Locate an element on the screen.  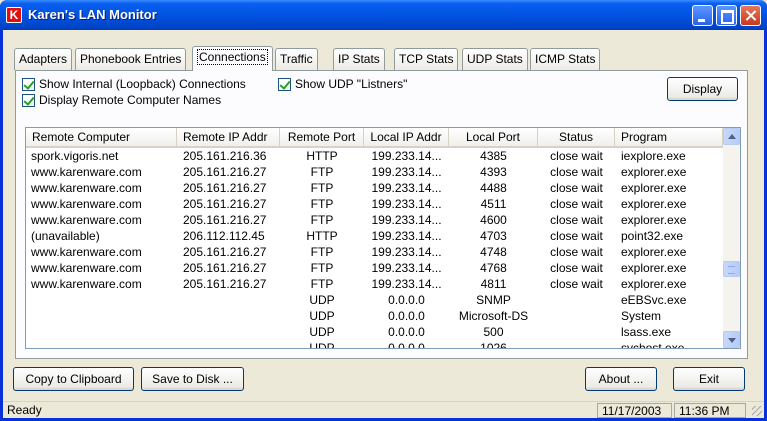
minimize-button is located at coordinates (702, 15).